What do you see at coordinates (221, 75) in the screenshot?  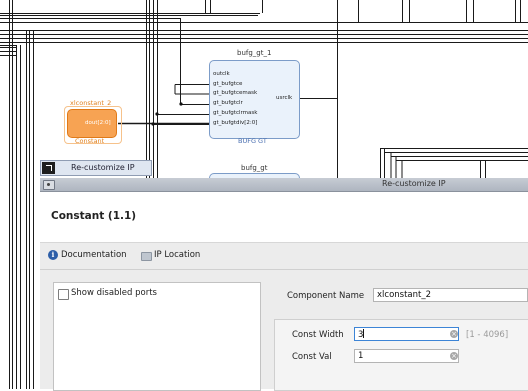 I see `pin-outclk: outclk` at bounding box center [221, 75].